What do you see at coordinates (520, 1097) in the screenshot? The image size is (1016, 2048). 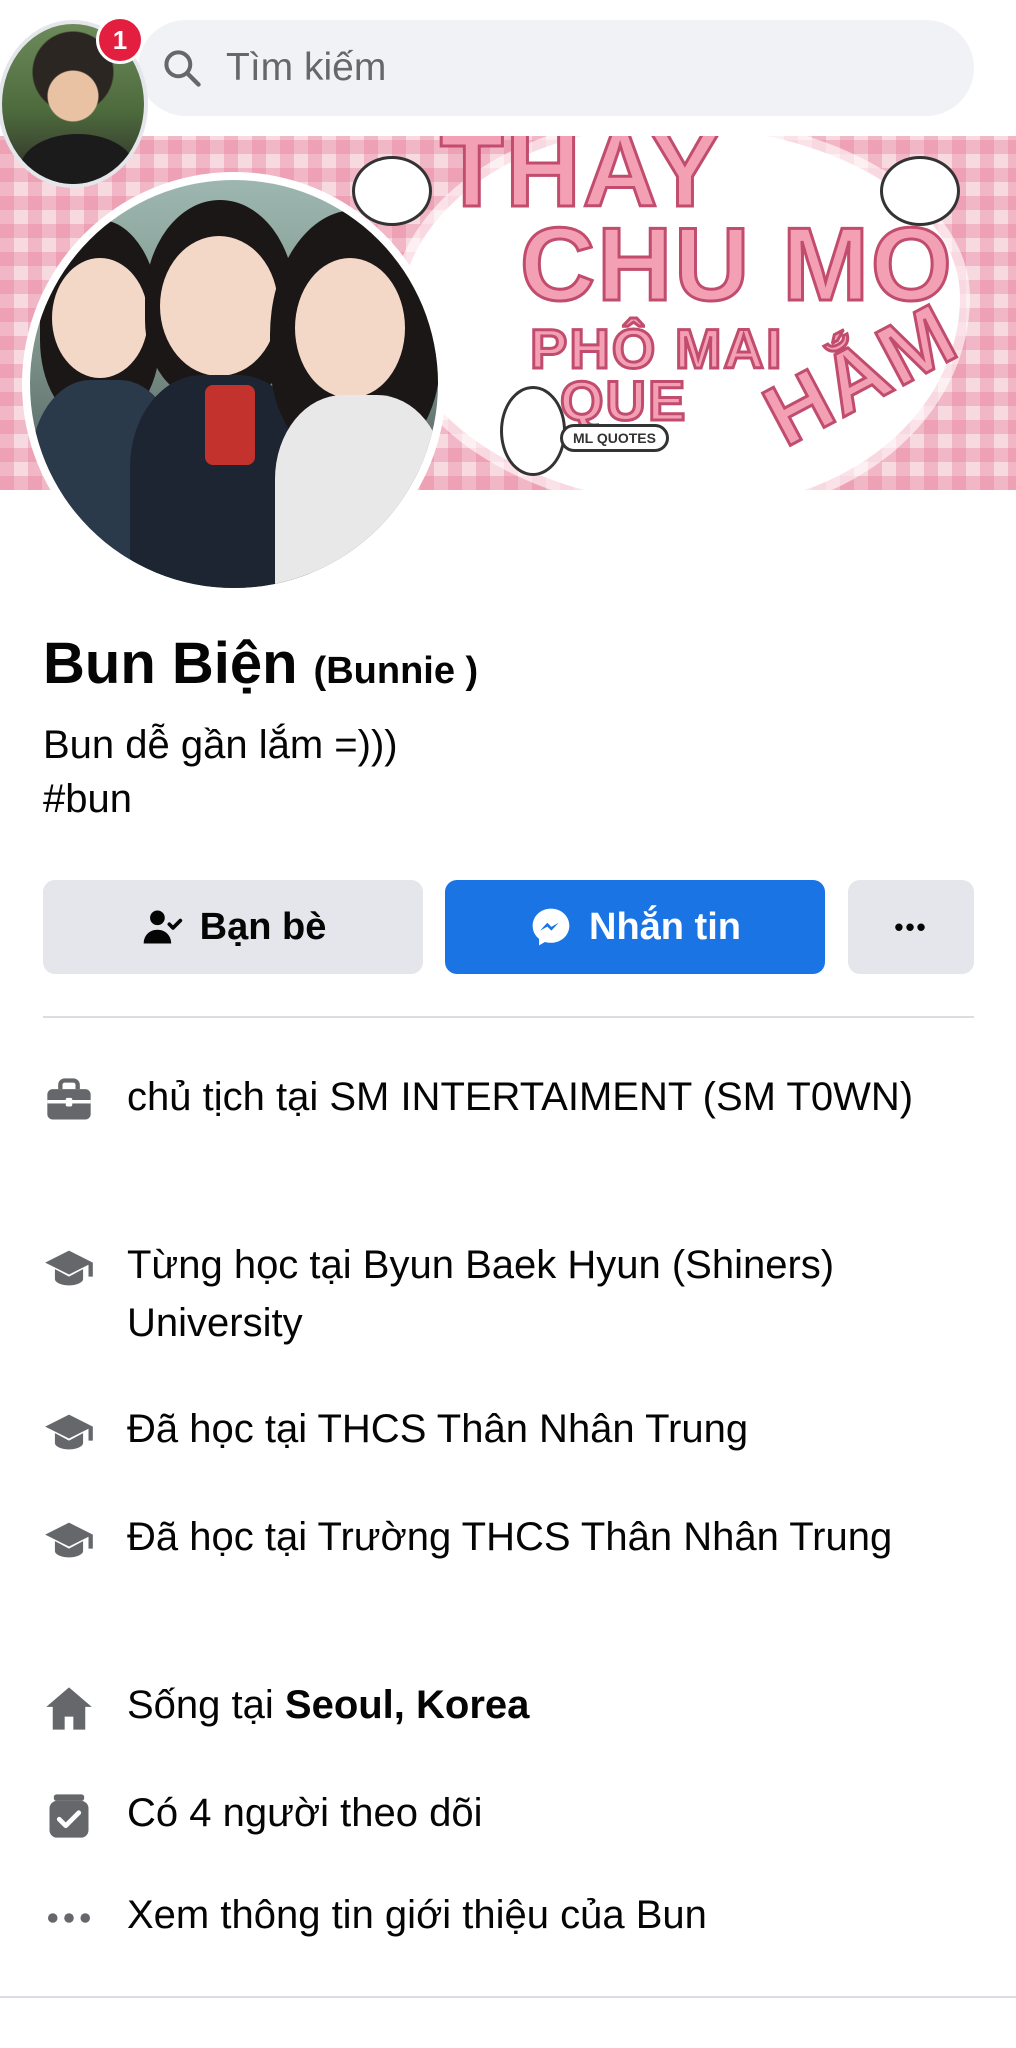 I see `work-text: chủ tịch tại SM INTERTAIMENT (SM T0WN)` at bounding box center [520, 1097].